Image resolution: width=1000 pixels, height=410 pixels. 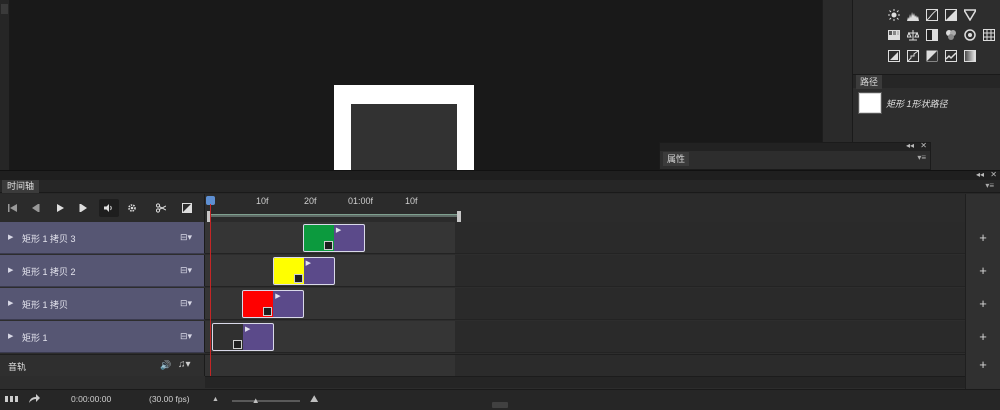 I want to click on zoom-in-icon: ⛰, so click(x=314, y=399).